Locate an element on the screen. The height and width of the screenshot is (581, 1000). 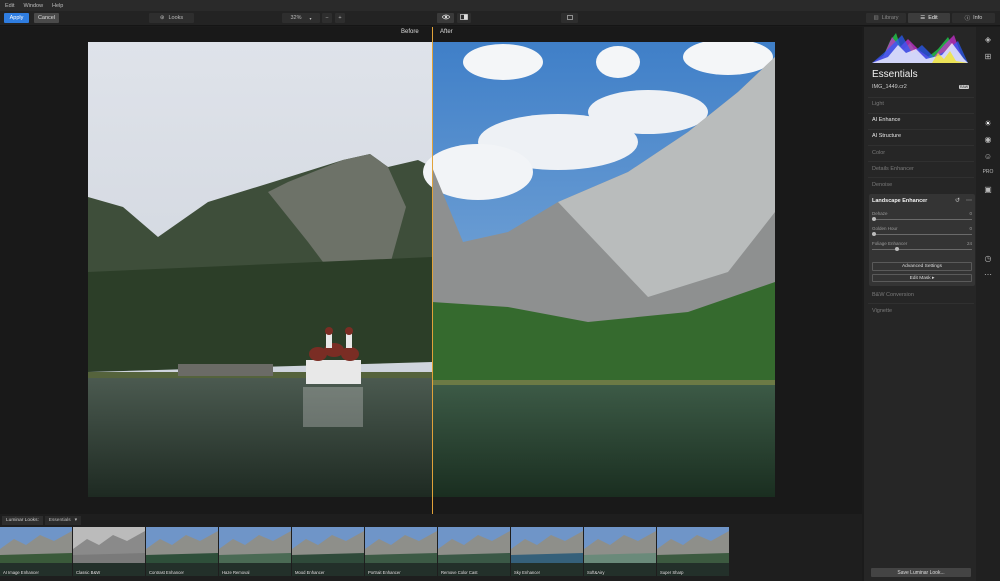
tab-library: ▥ Library is located at coordinates (886, 18).